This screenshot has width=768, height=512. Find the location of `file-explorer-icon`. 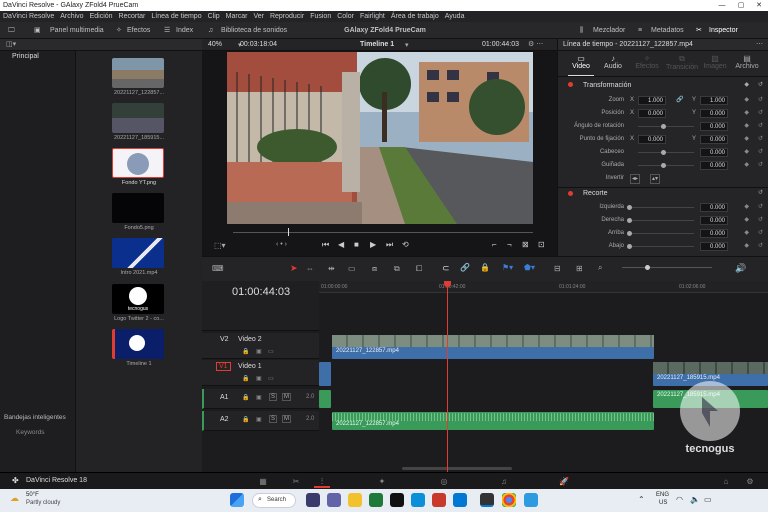

file-explorer-icon is located at coordinates (355, 500).